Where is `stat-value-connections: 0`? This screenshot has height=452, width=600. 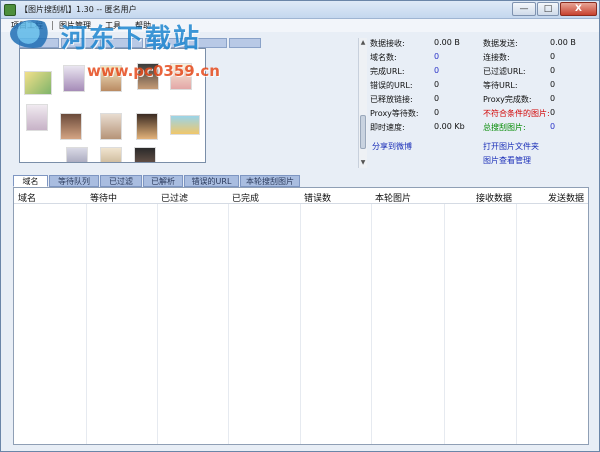
stat-value-connections: 0 is located at coordinates (553, 56).